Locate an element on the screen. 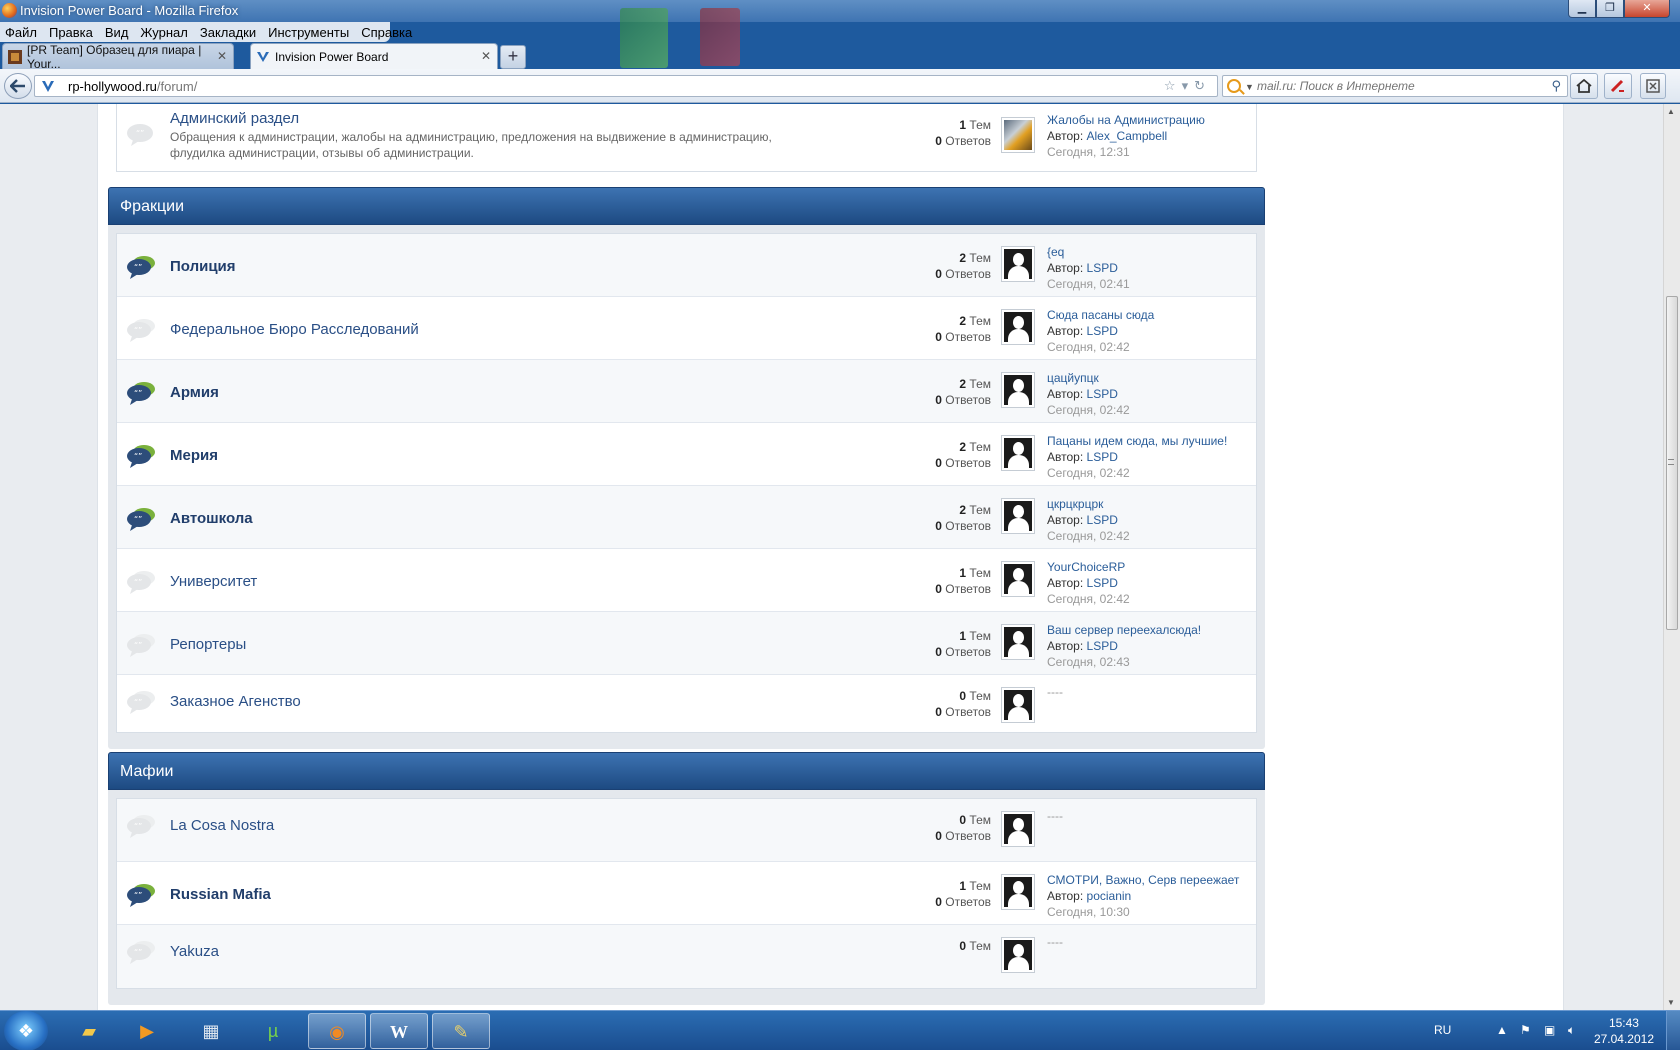 The width and height of the screenshot is (1680, 1050). volume-icon: 🔈︎ is located at coordinates (1571, 1030).